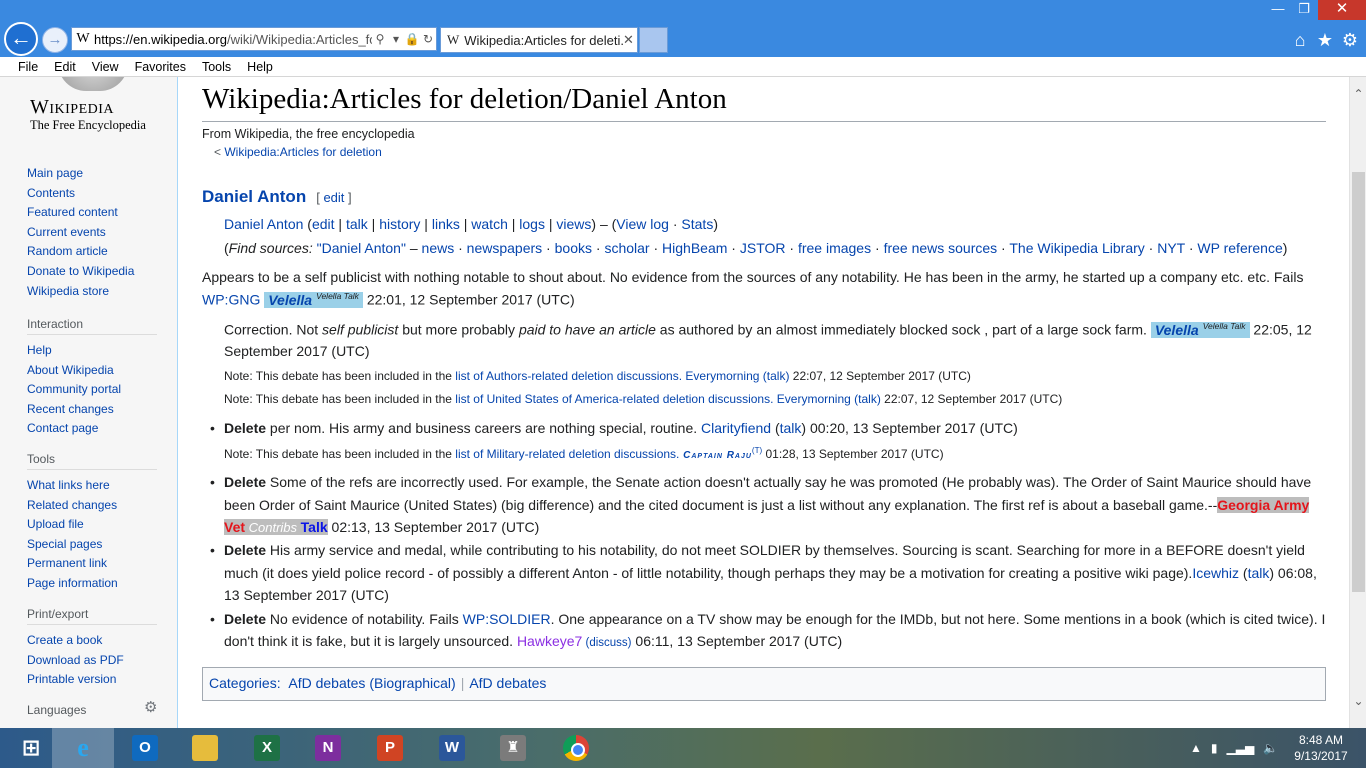  What do you see at coordinates (371, 683) in the screenshot?
I see `category-link: AfD debates (Biographical)` at bounding box center [371, 683].